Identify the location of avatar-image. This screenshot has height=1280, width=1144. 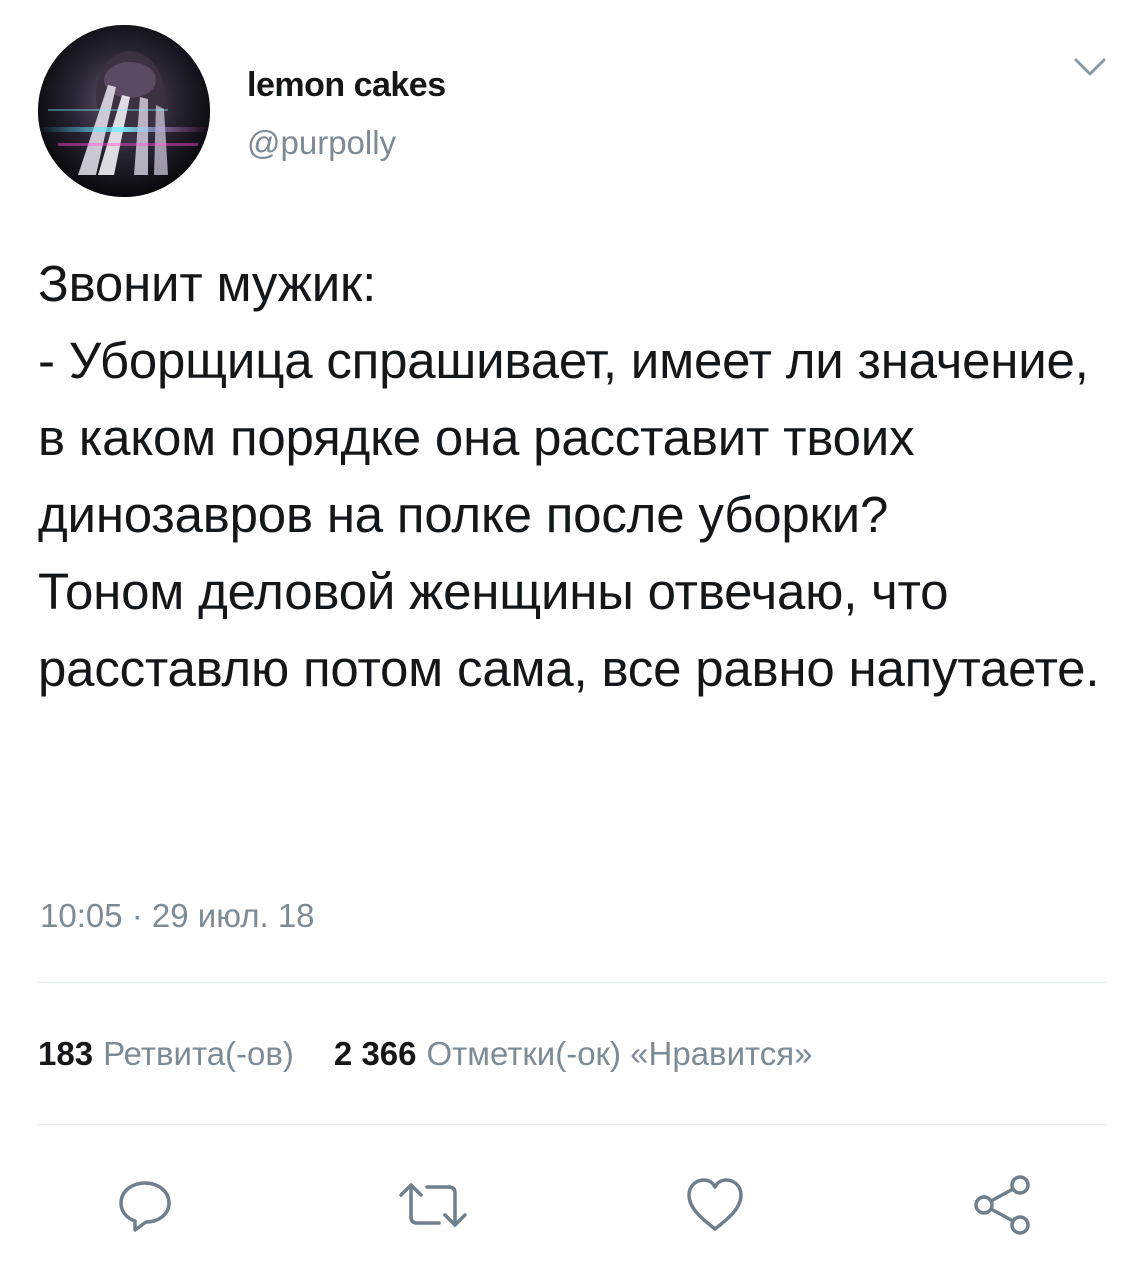
(124, 111).